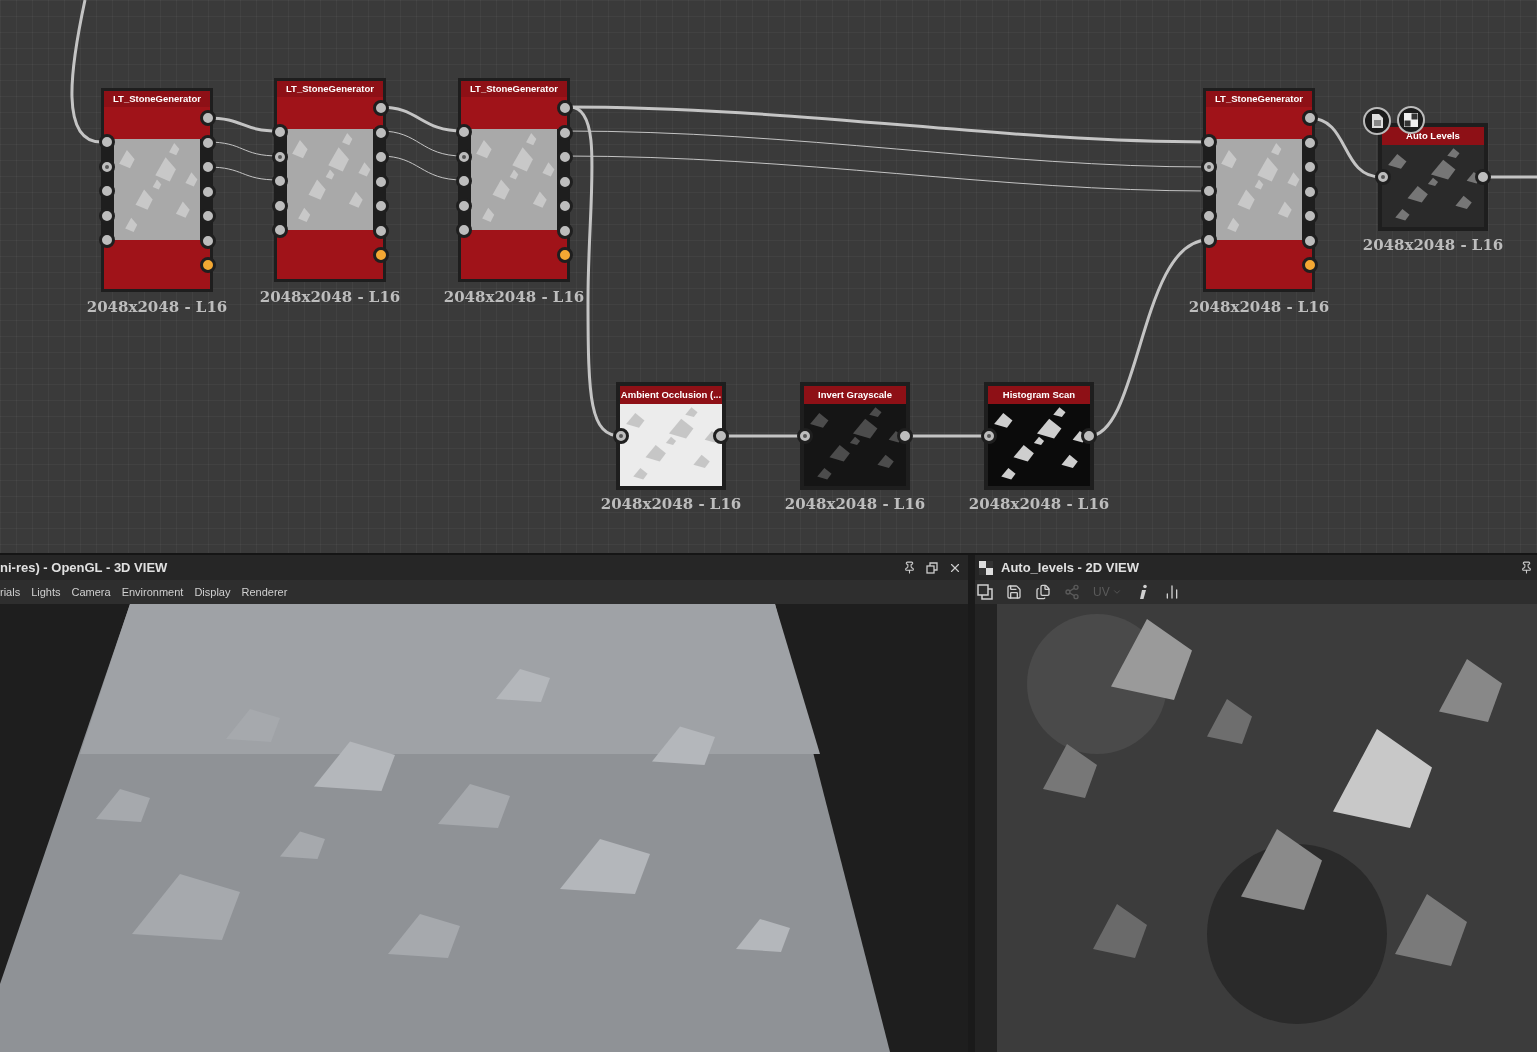 This screenshot has width=1537, height=1052. Describe the element at coordinates (855, 436) in the screenshot. I see `graph-node: Invert Grayscale` at that location.